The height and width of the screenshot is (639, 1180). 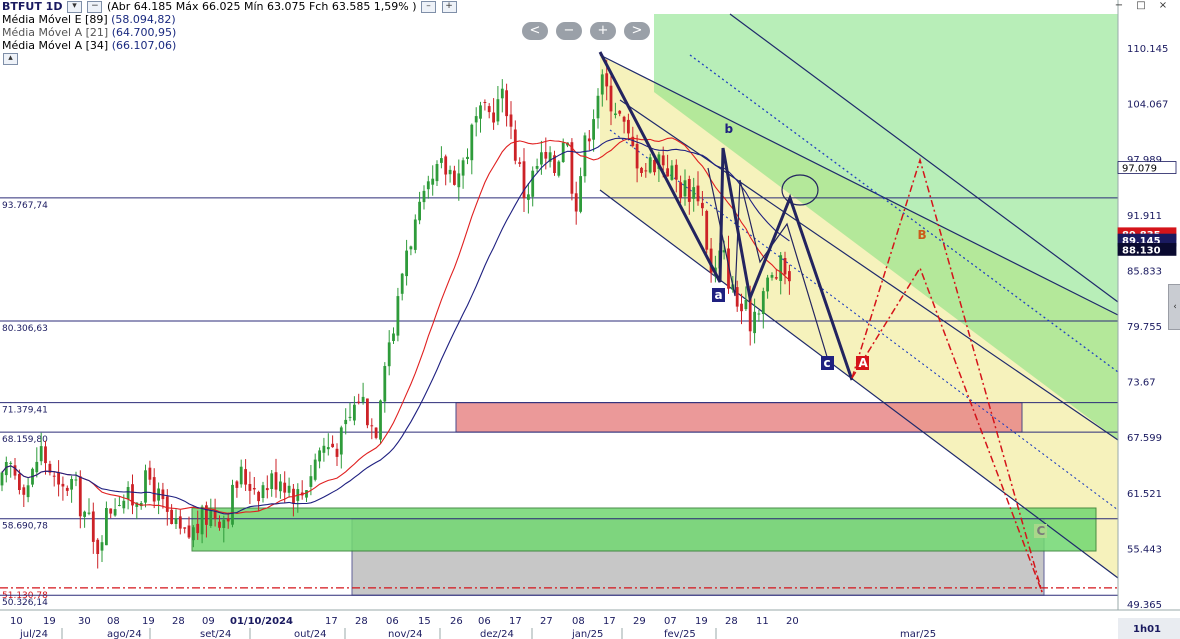 What do you see at coordinates (729, 129) in the screenshot?
I see `wave-label-1: b` at bounding box center [729, 129].